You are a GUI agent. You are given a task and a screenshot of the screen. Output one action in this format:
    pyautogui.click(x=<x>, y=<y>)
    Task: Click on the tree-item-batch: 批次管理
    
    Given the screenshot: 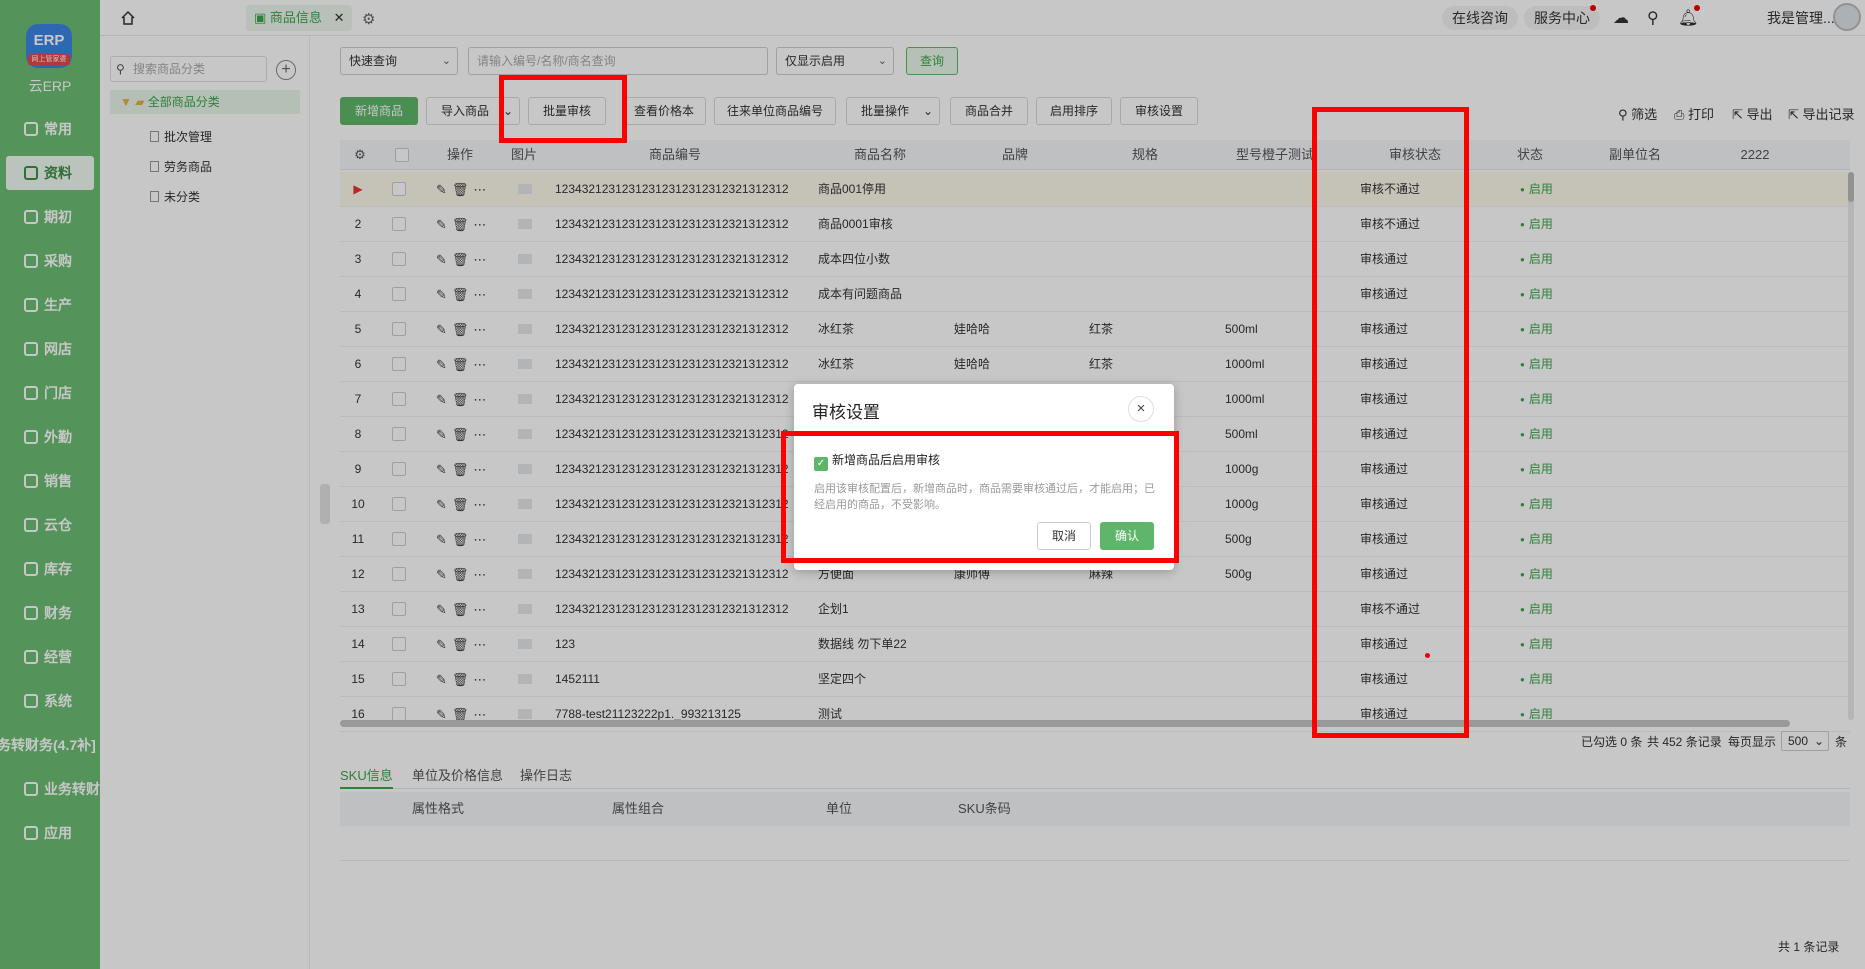 What is the action you would take?
    pyautogui.click(x=181, y=136)
    